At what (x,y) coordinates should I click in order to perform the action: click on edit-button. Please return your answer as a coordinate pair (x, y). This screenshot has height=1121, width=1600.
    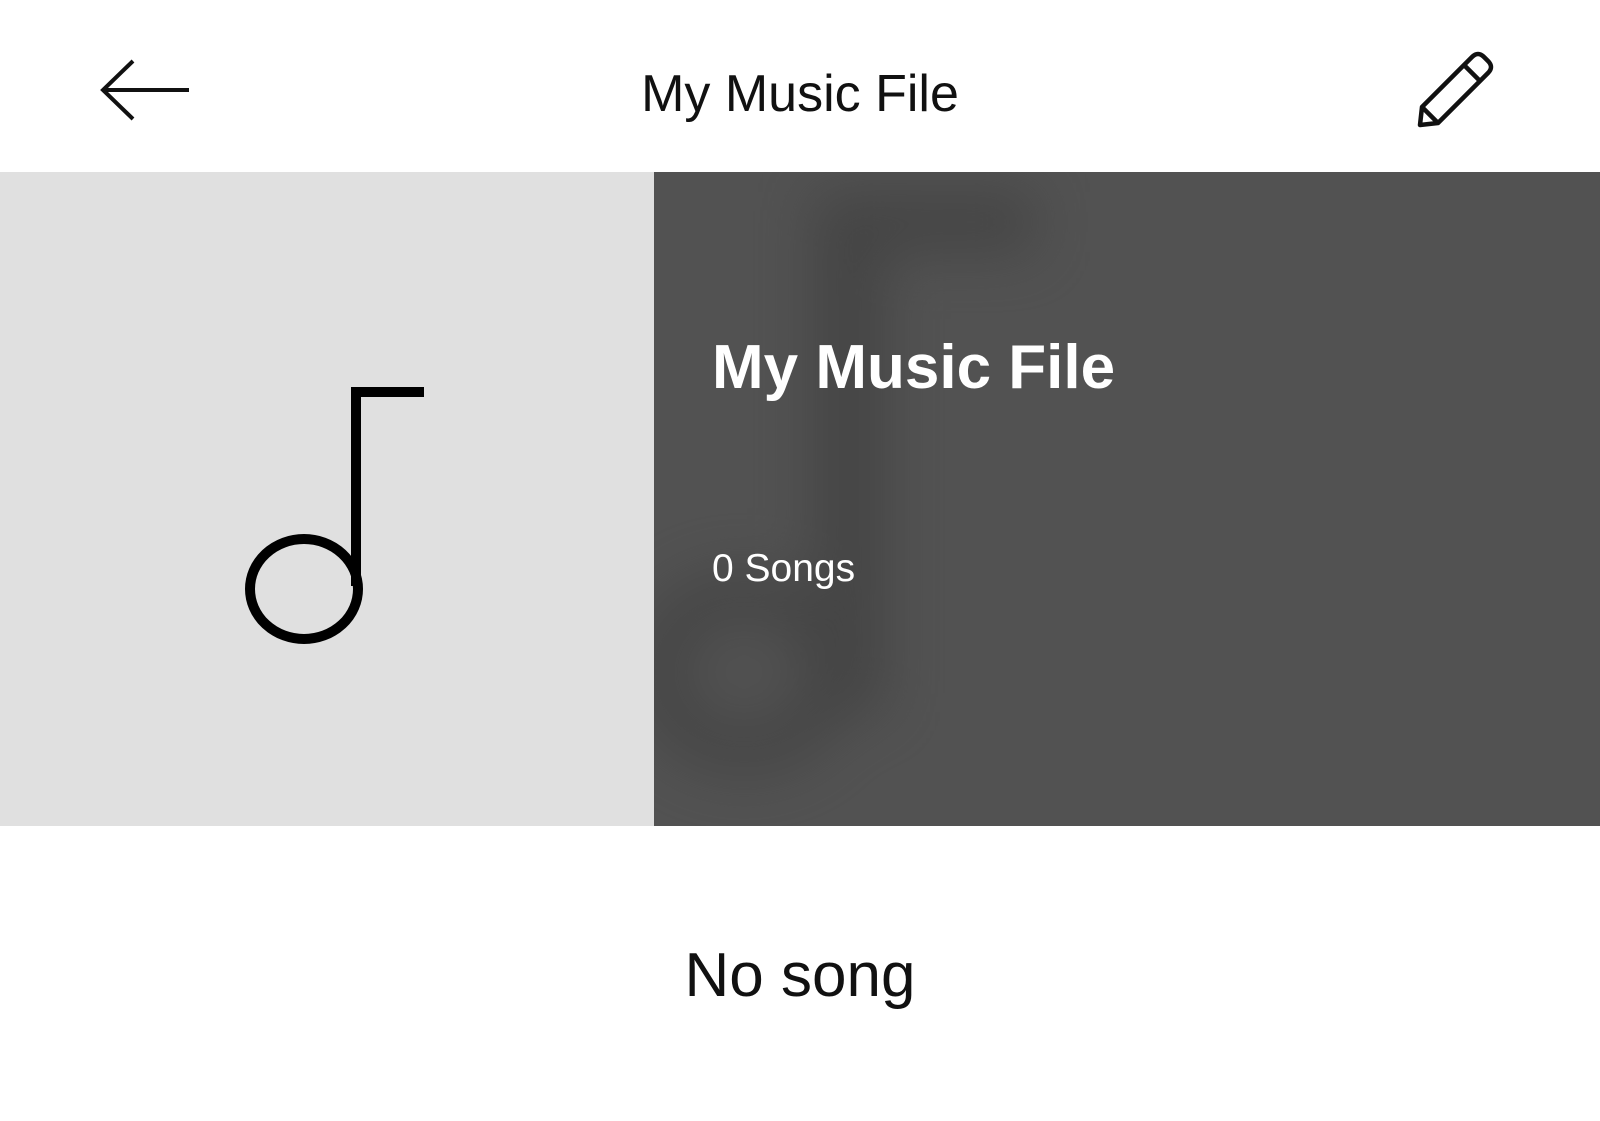
    Looking at the image, I should click on (1455, 90).